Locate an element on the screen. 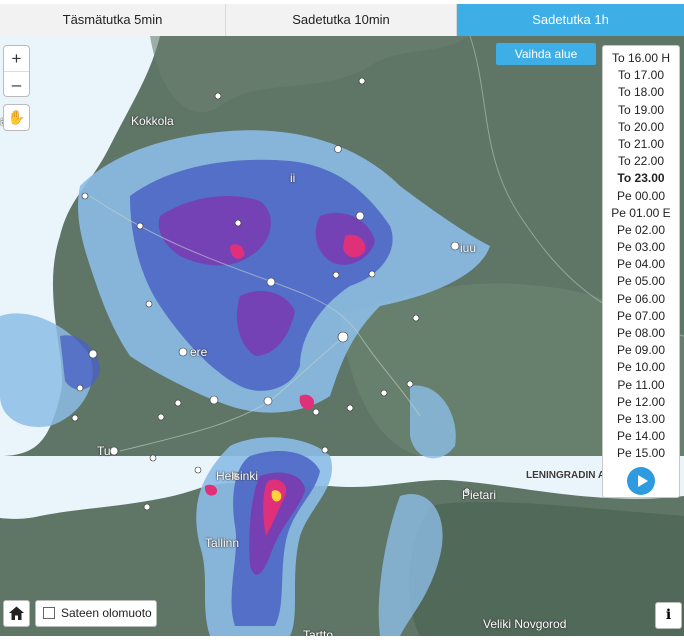 The height and width of the screenshot is (643, 684). home-icon is located at coordinates (16, 613).